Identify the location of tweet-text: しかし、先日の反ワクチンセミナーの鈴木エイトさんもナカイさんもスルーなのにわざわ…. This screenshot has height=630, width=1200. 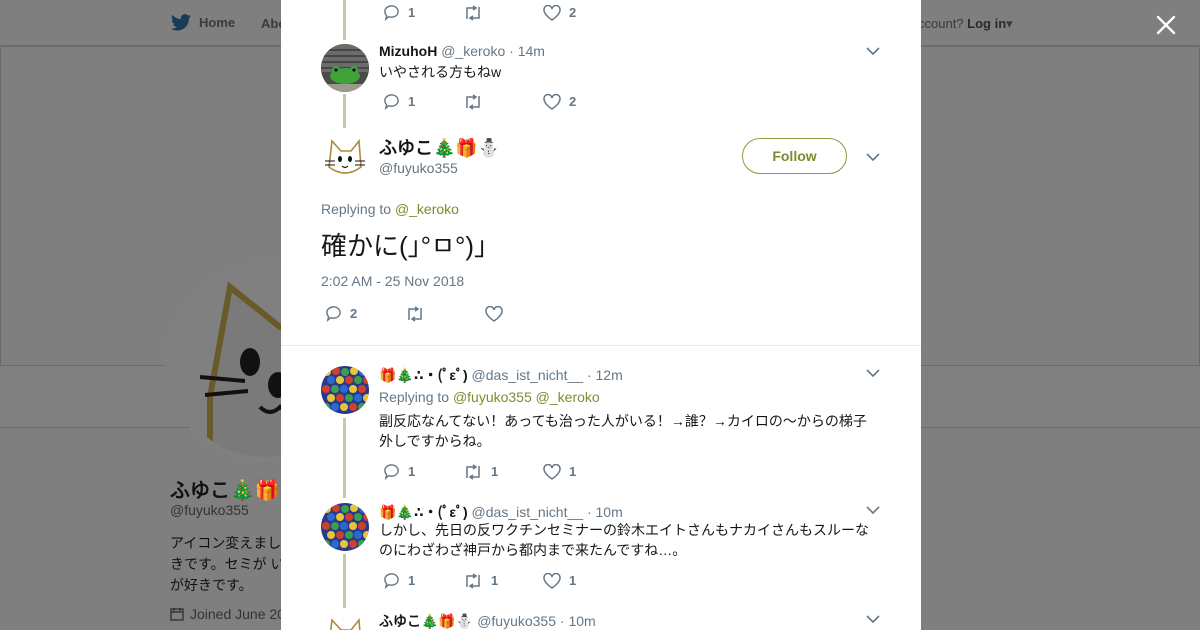
(624, 540).